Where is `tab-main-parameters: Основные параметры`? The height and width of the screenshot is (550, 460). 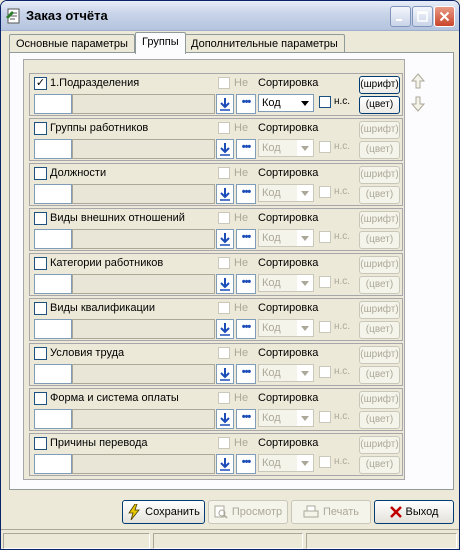 tab-main-parameters: Основные параметры is located at coordinates (72, 43).